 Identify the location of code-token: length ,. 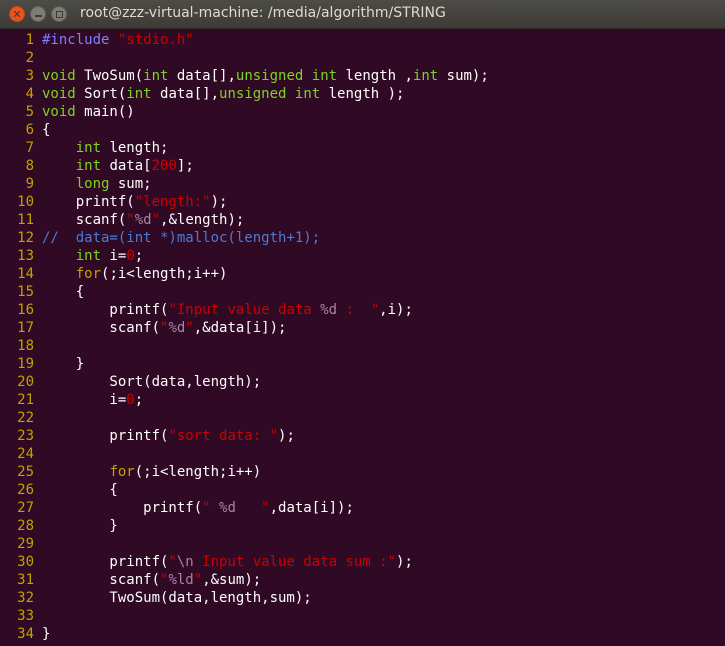
(375, 76).